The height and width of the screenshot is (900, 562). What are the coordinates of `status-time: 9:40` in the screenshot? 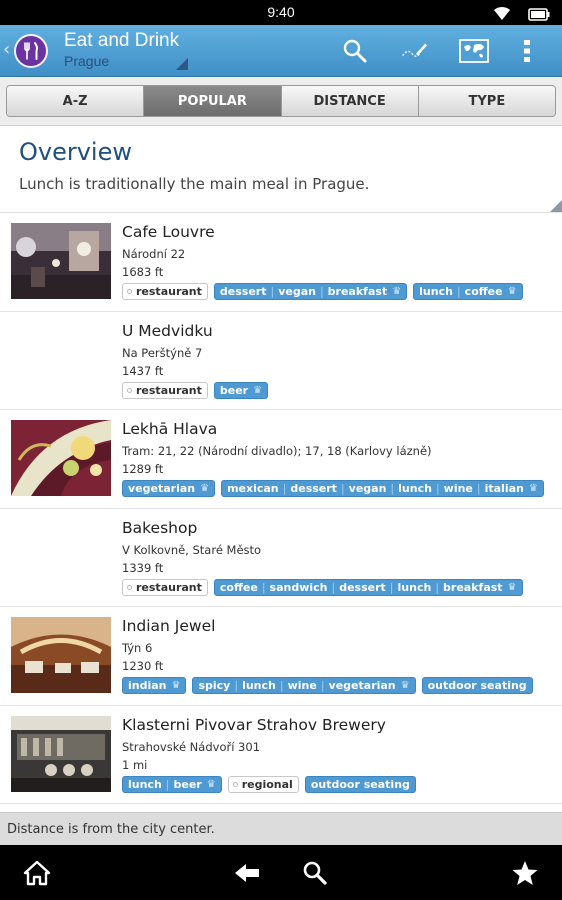 It's located at (281, 12).